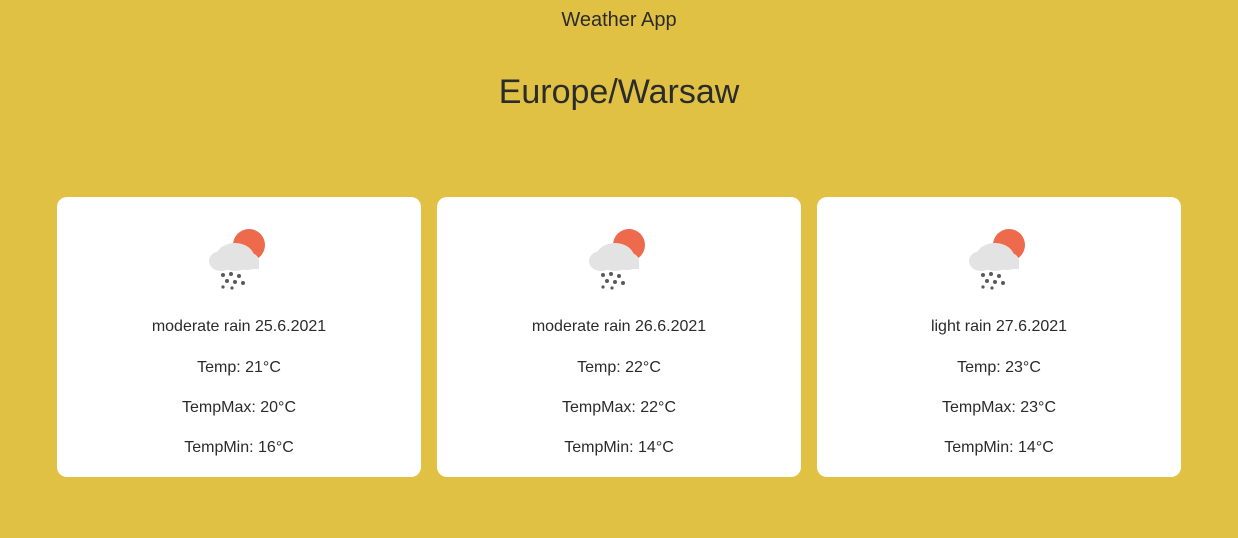  I want to click on app-title: Weather App, so click(619, 20).